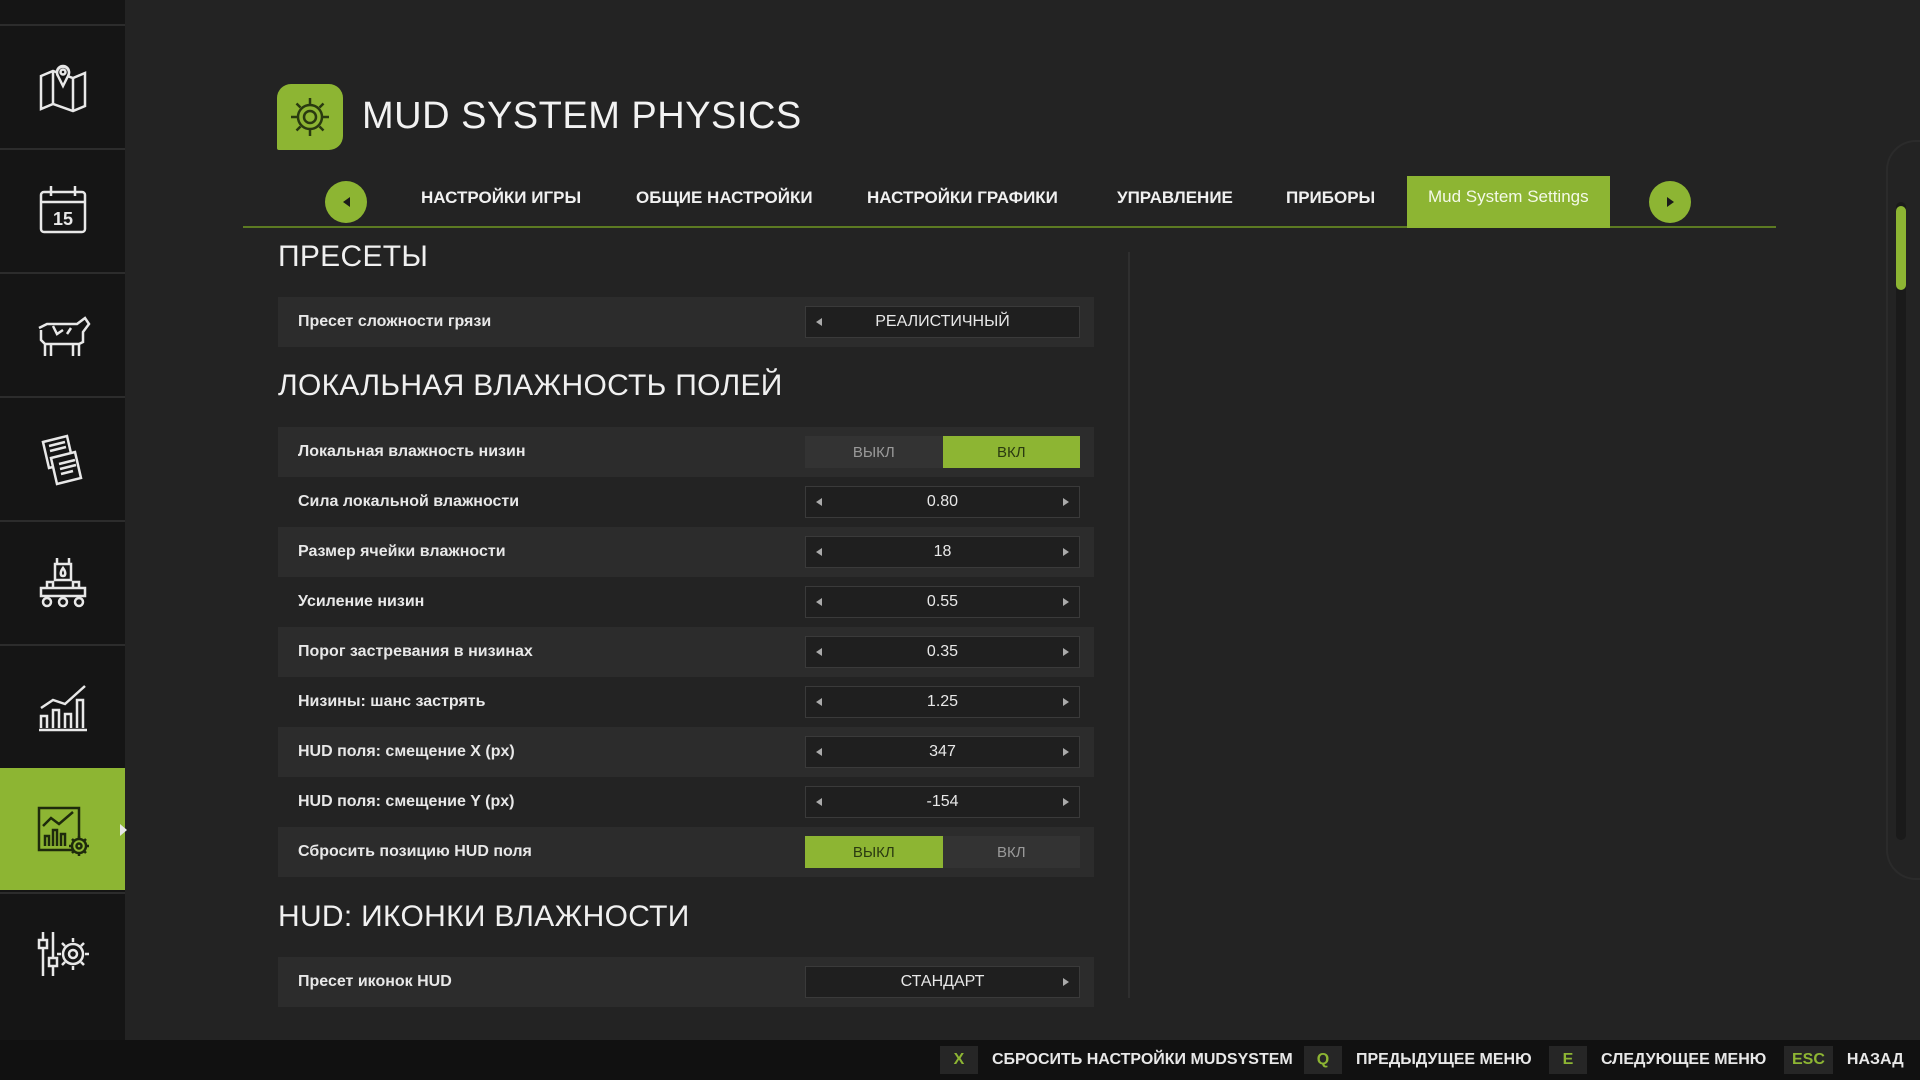 The height and width of the screenshot is (1080, 1920). What do you see at coordinates (1684, 1059) in the screenshot?
I see `hint-label: СЛЕДУЮЩЕЕ МЕНЮ` at bounding box center [1684, 1059].